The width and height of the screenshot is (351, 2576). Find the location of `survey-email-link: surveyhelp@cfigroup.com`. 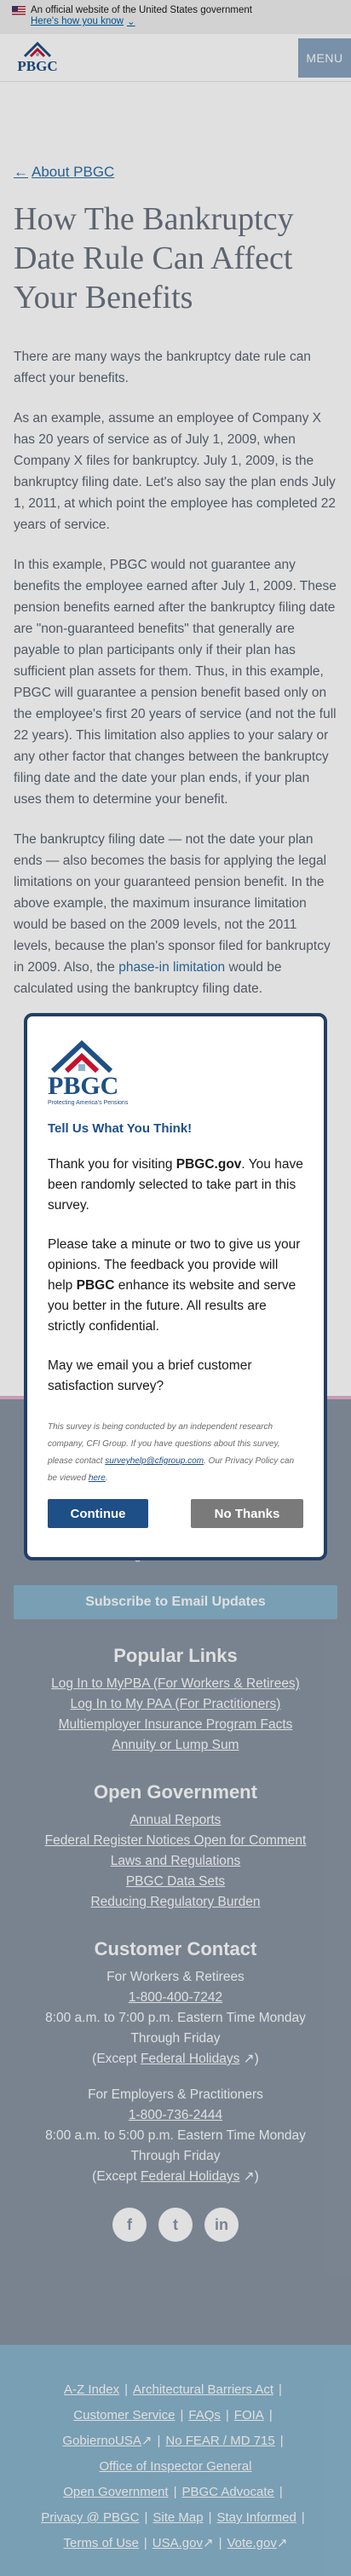

survey-email-link: surveyhelp@cfigroup.com is located at coordinates (154, 1461).